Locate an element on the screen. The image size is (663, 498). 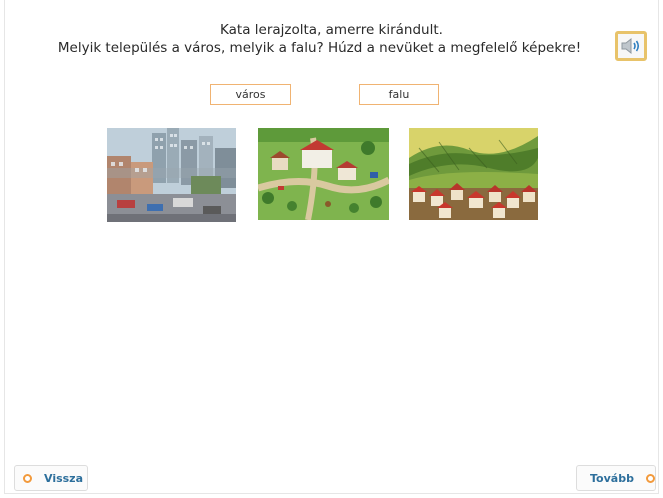
city-image is located at coordinates (171, 175).